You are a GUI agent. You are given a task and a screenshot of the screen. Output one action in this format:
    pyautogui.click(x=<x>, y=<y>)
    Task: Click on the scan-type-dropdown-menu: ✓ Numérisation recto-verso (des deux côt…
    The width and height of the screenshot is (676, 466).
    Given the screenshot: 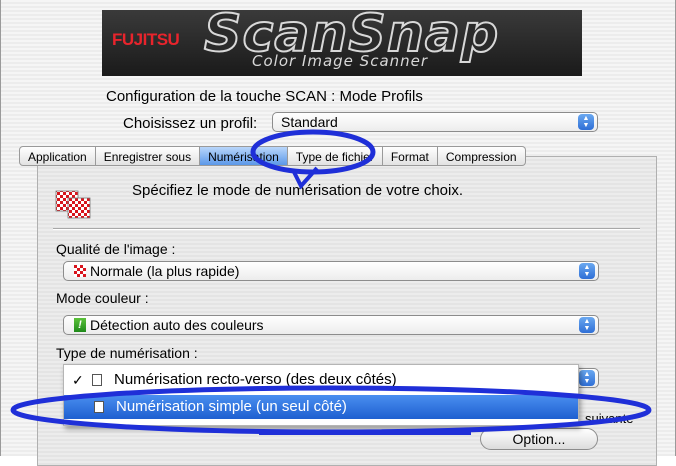 What is the action you would take?
    pyautogui.click(x=321, y=395)
    